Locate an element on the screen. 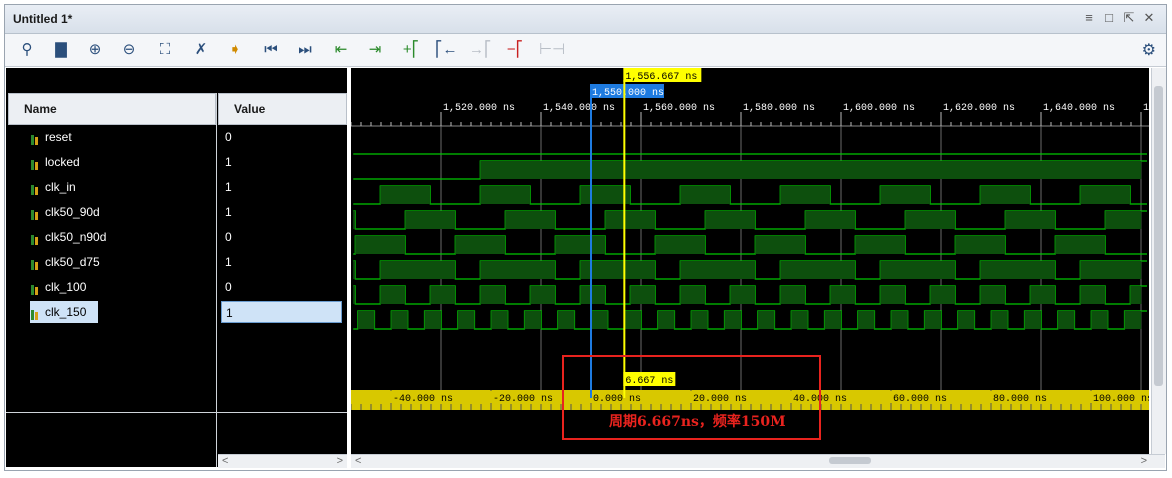  signal-value-clk50_90d: 1 is located at coordinates (276, 212).